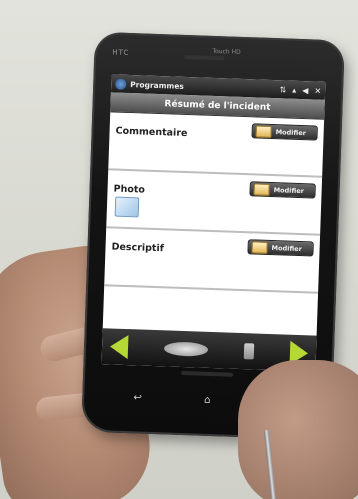  What do you see at coordinates (137, 397) in the screenshot?
I see `back-key-icon: ↩` at bounding box center [137, 397].